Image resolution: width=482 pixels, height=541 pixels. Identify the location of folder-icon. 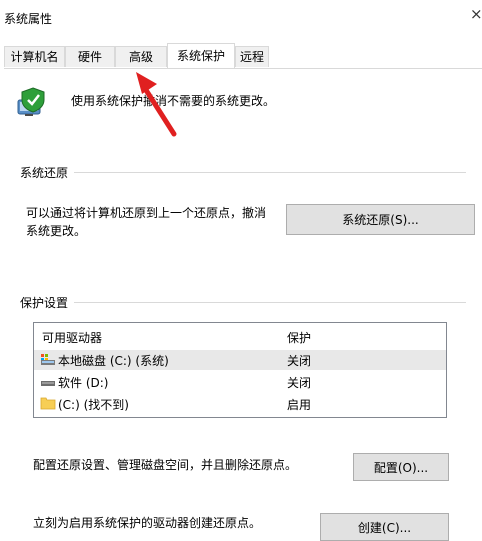
(48, 404).